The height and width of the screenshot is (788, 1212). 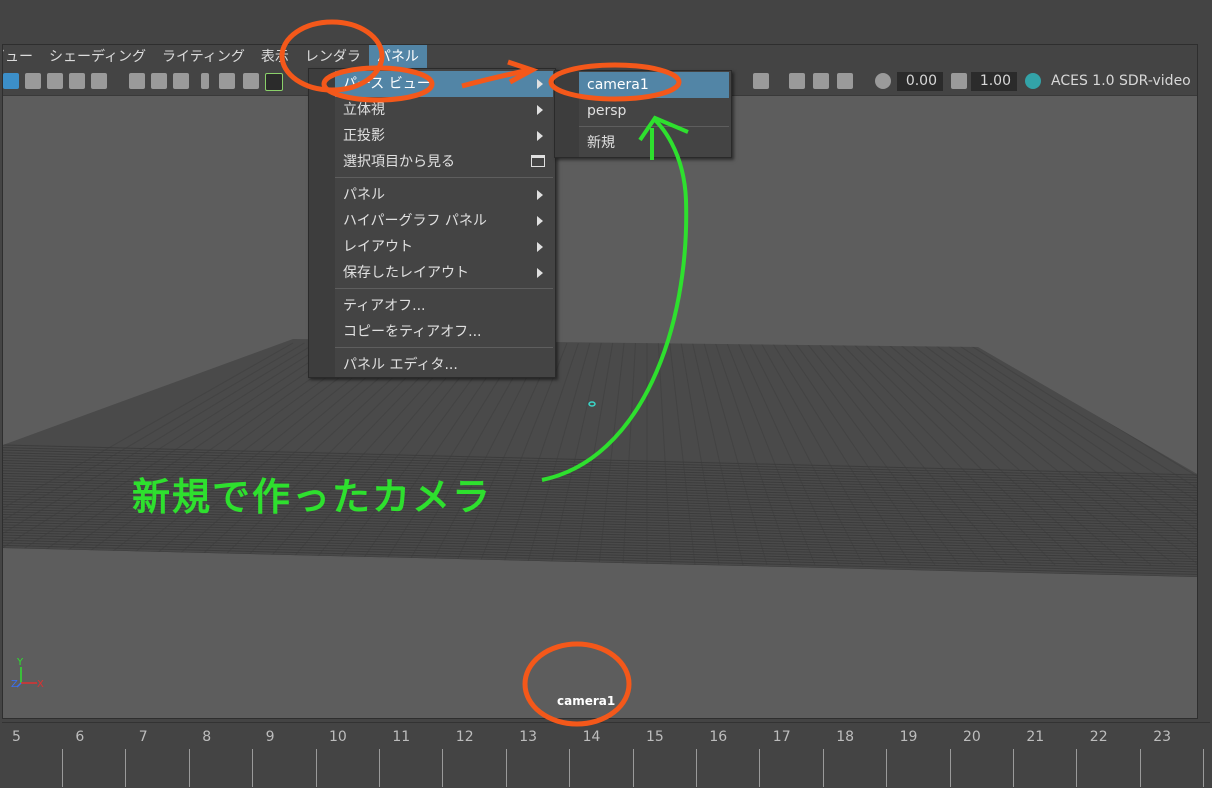 What do you see at coordinates (781, 737) in the screenshot?
I see `timeline-frame-label: 17` at bounding box center [781, 737].